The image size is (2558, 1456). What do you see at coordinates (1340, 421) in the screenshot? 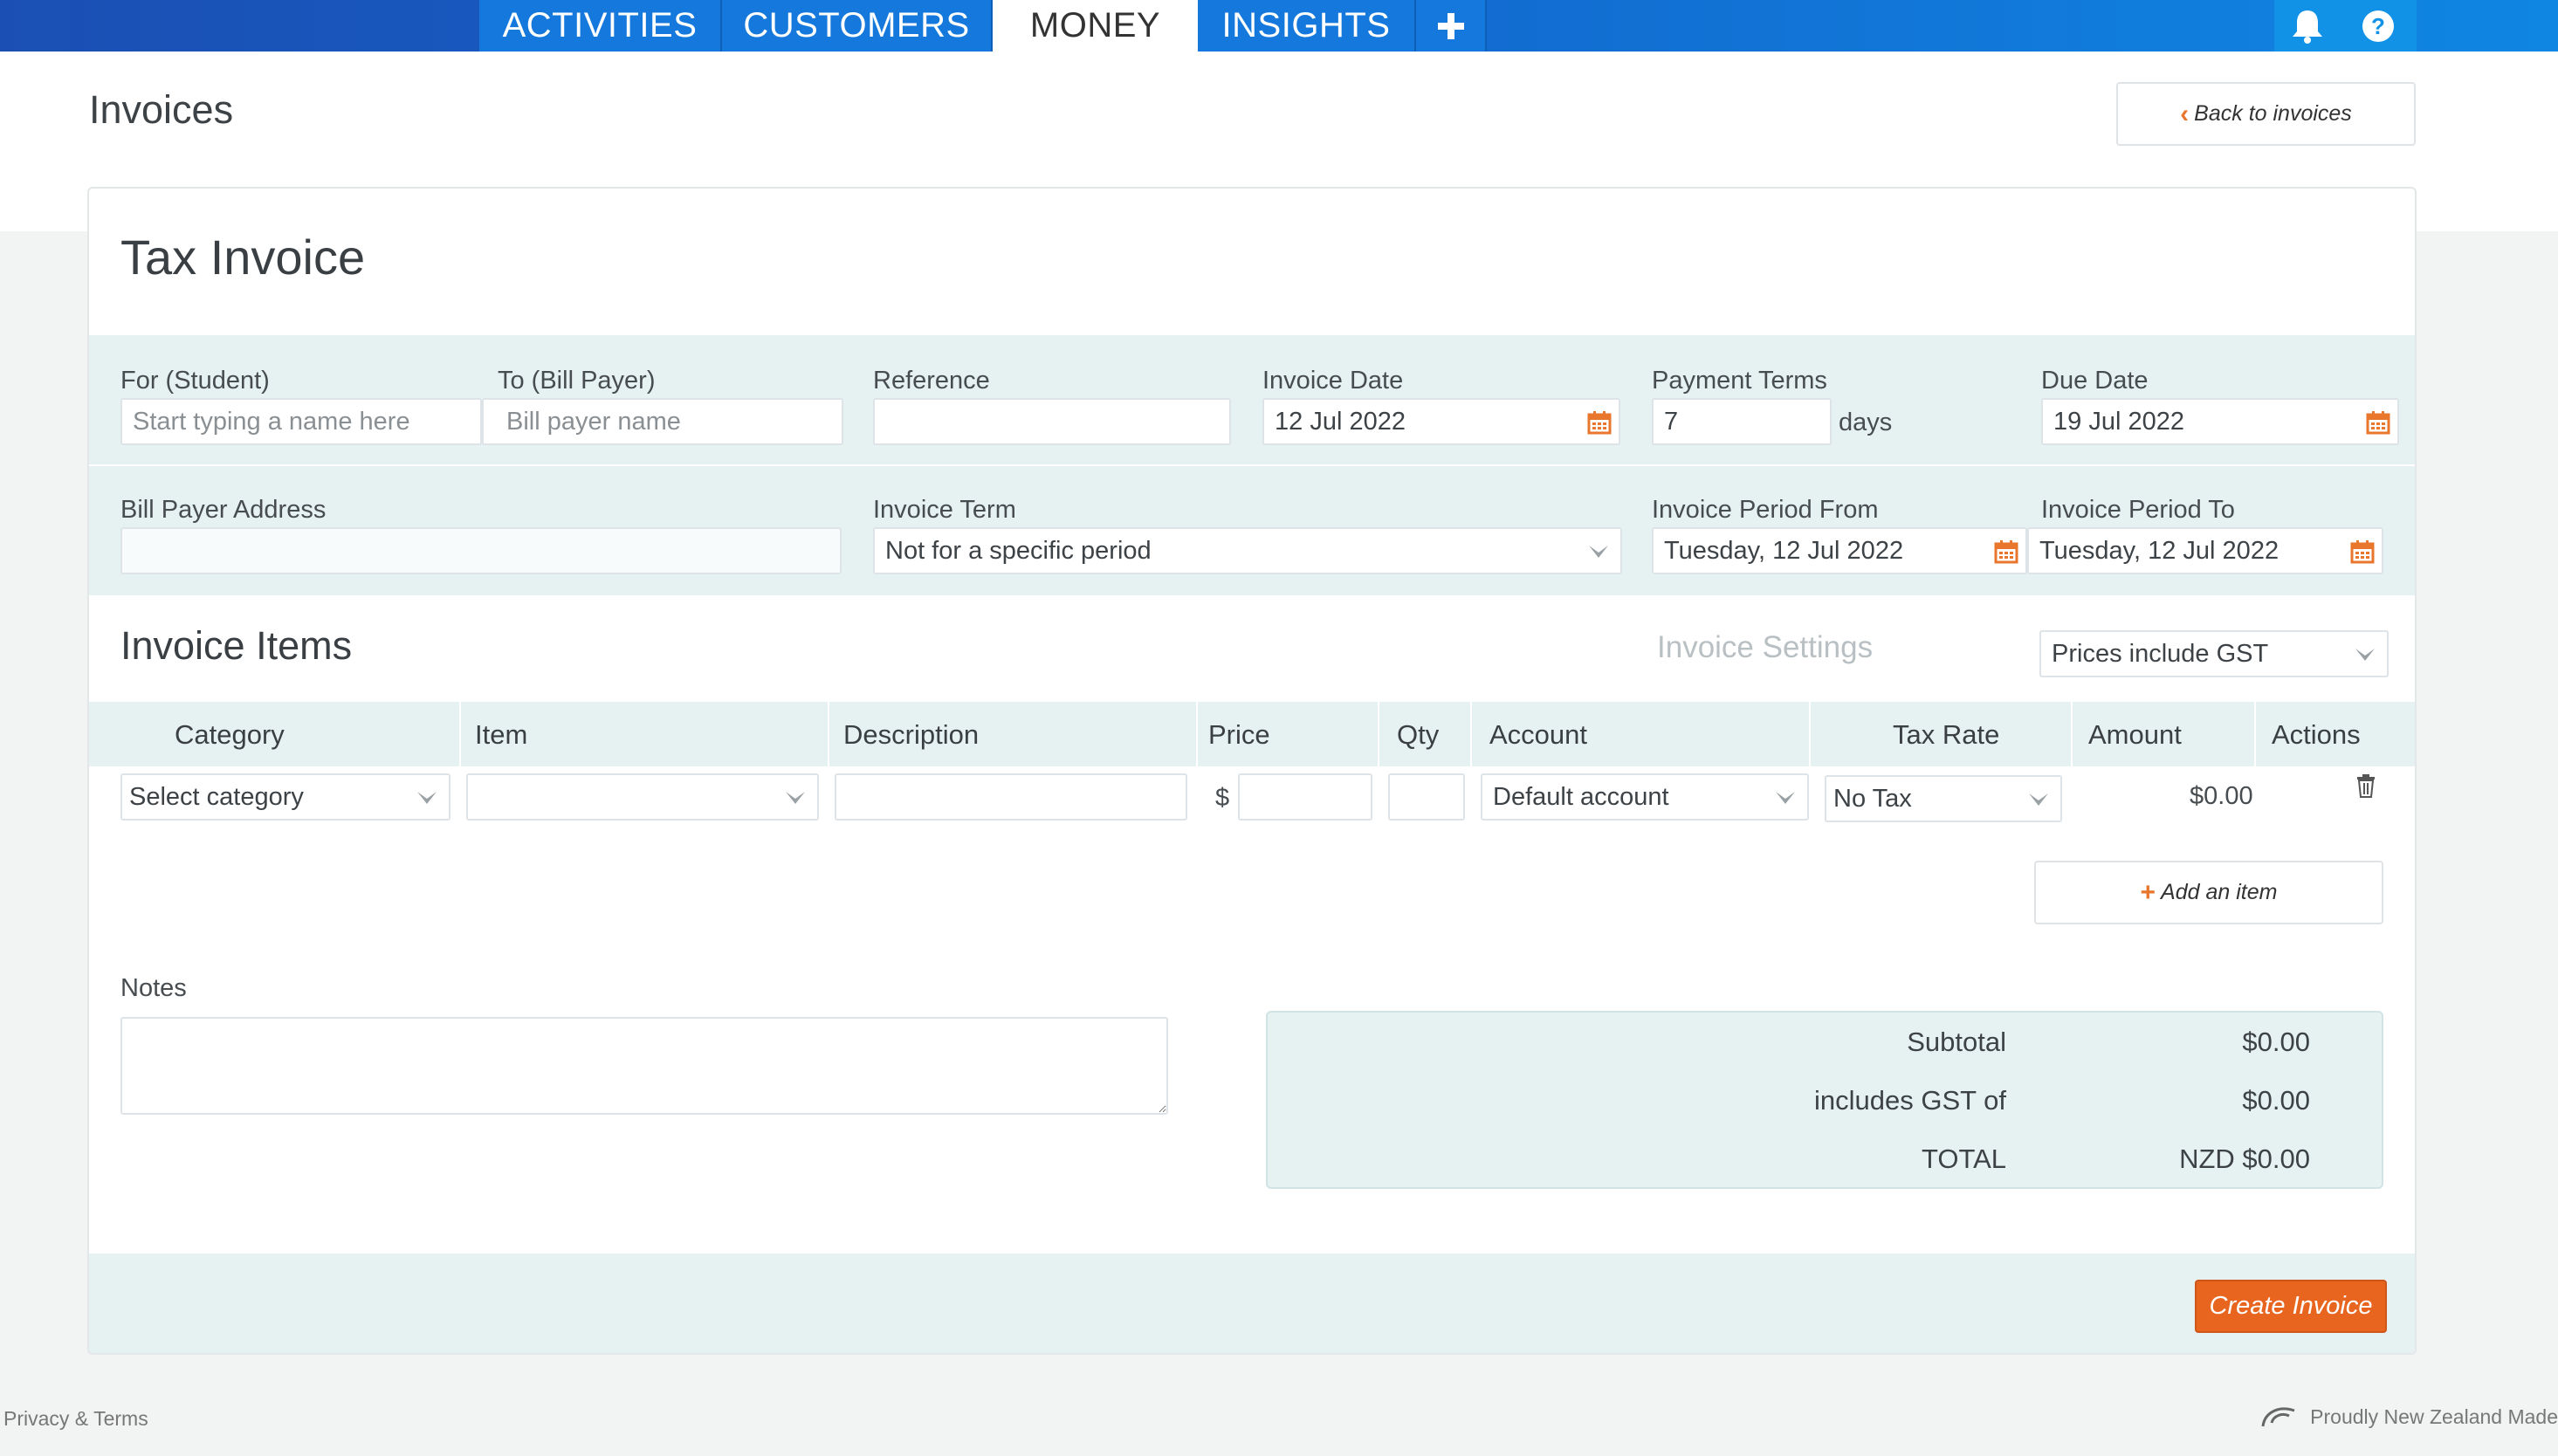
I see `invoice-date-value: 12 Jul 2022` at bounding box center [1340, 421].